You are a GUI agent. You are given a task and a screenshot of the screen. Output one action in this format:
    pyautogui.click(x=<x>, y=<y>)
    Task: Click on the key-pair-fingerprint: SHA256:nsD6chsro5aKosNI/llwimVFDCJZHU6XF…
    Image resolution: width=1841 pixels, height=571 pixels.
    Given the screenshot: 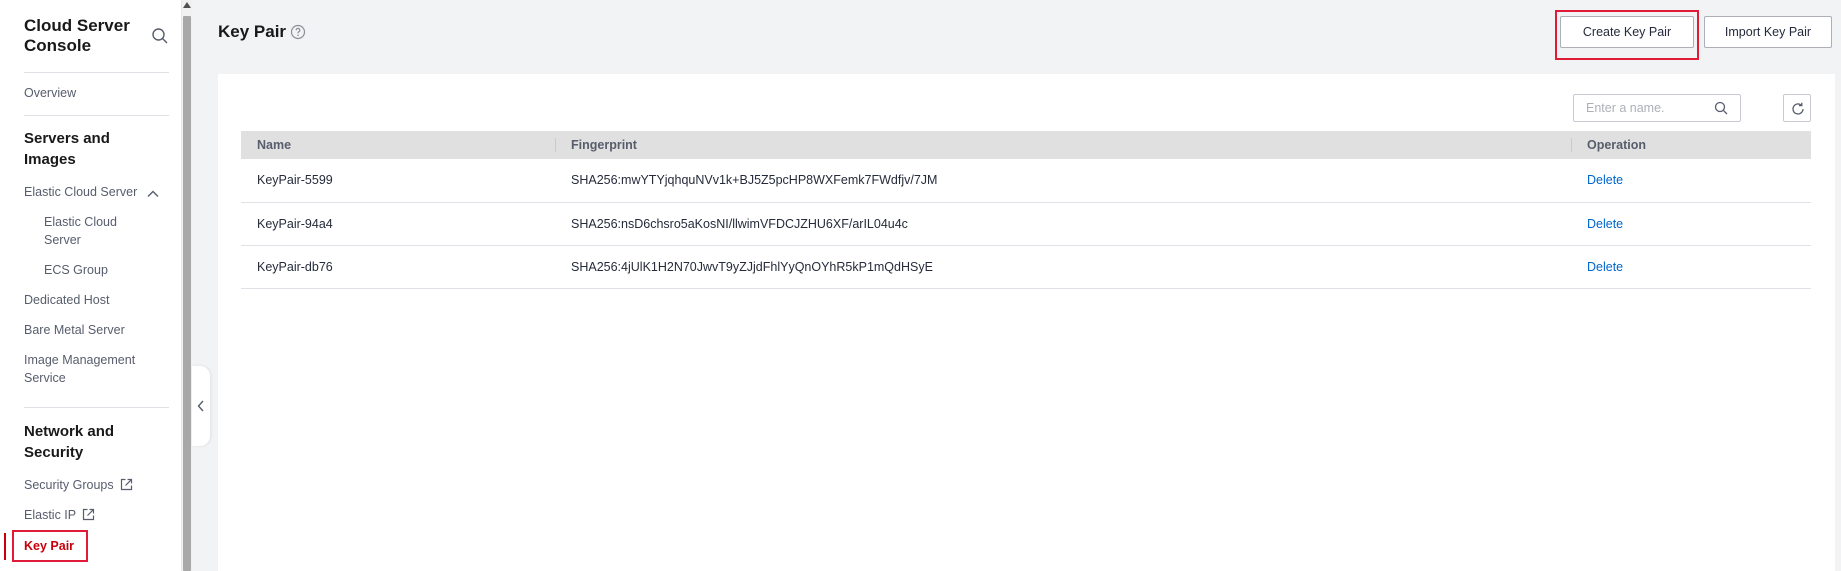 What is the action you would take?
    pyautogui.click(x=1063, y=224)
    